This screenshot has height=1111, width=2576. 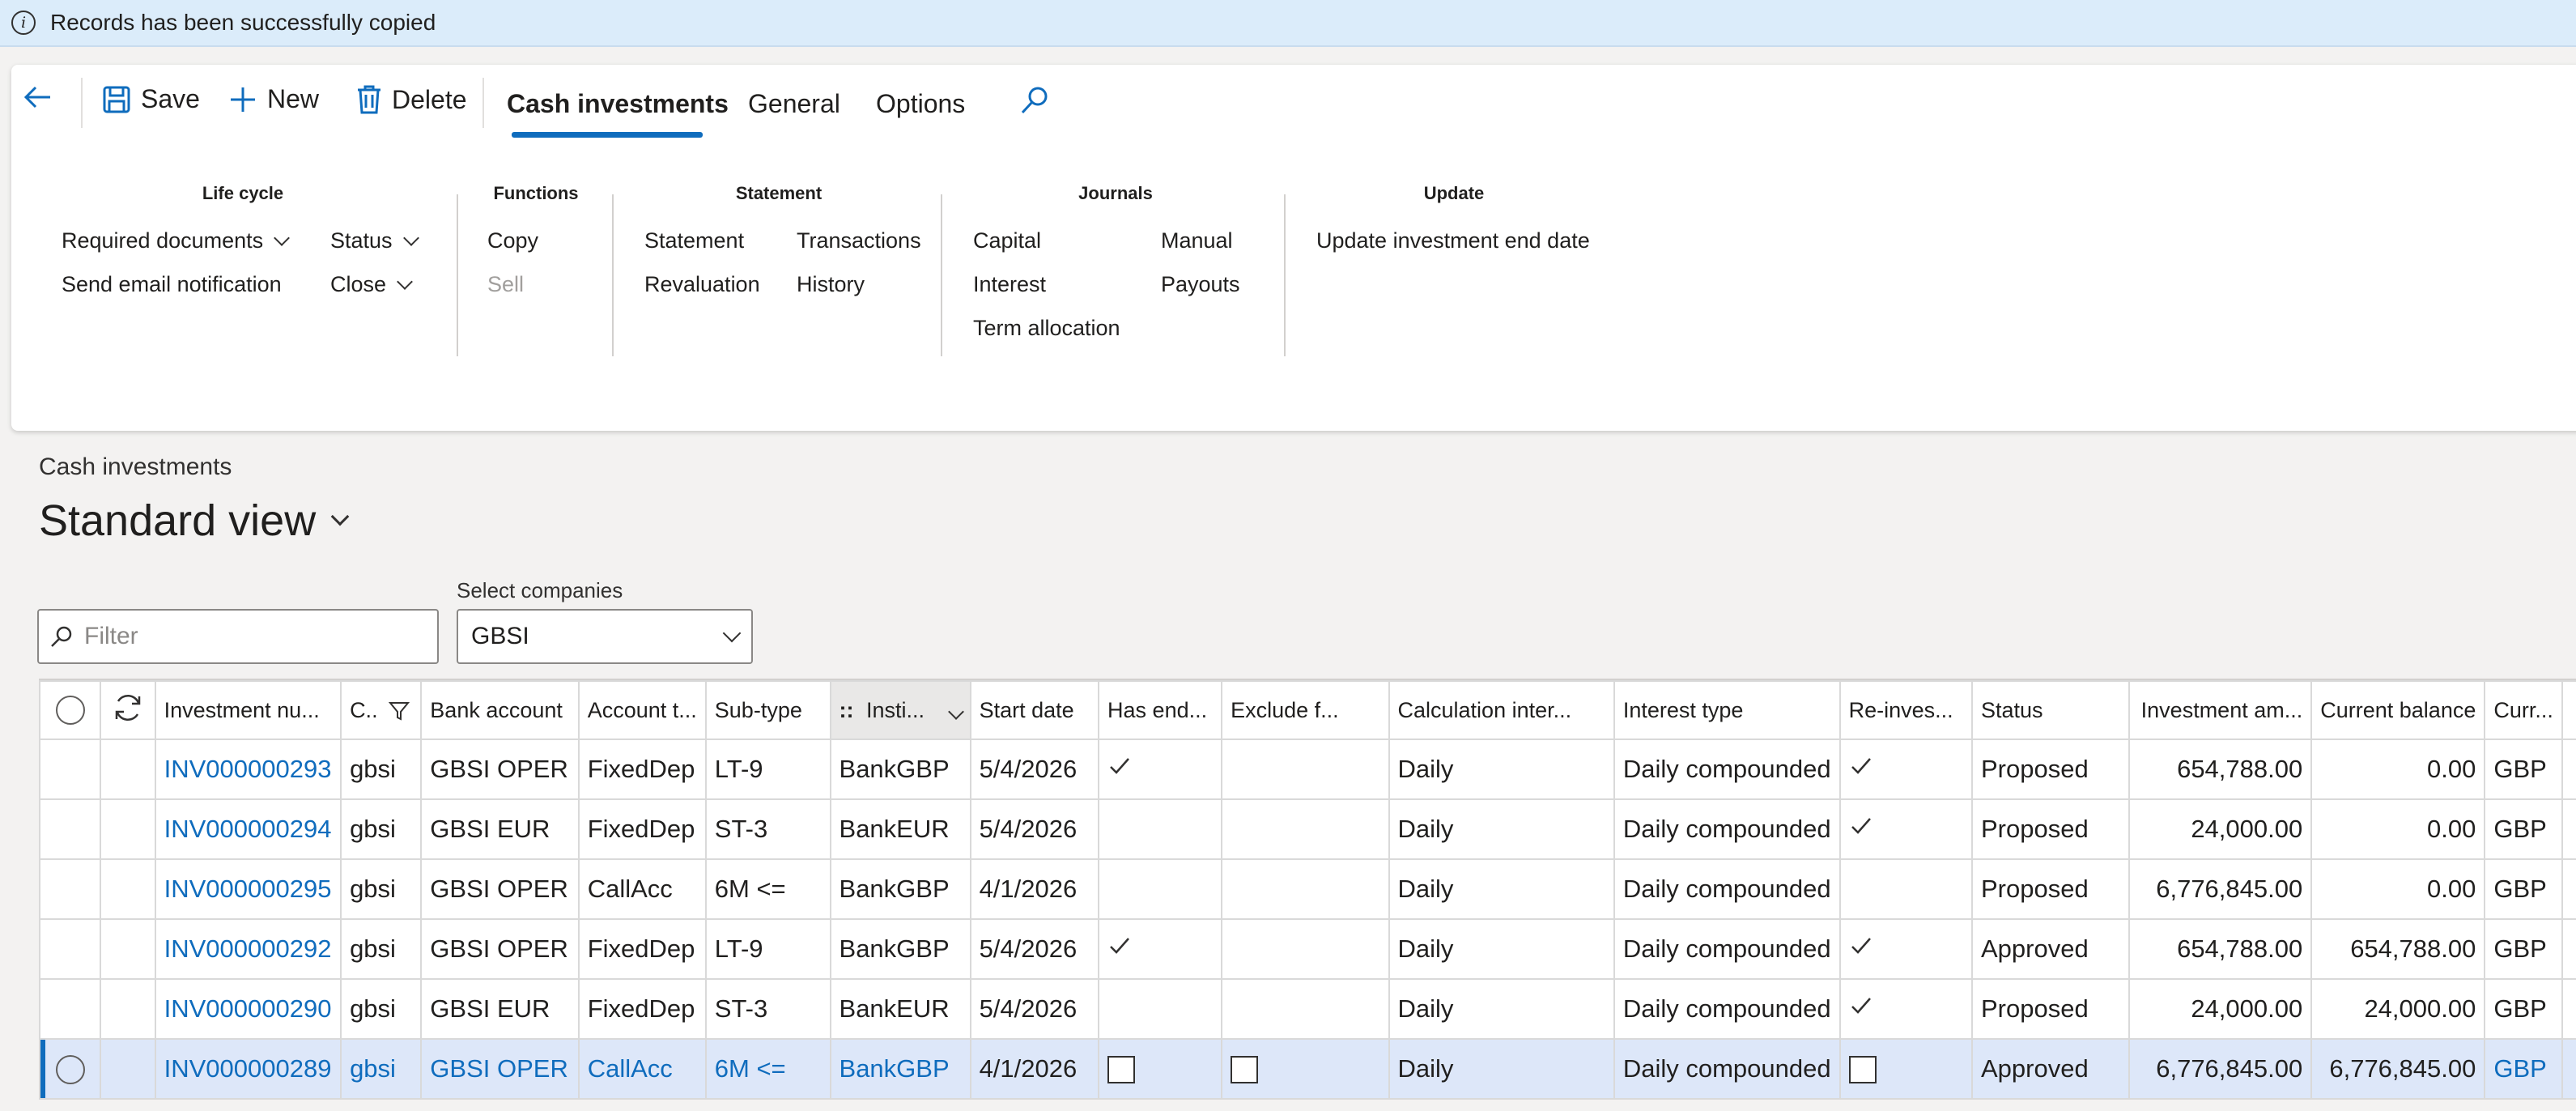 What do you see at coordinates (2051, 889) in the screenshot?
I see `status-cell: Proposed` at bounding box center [2051, 889].